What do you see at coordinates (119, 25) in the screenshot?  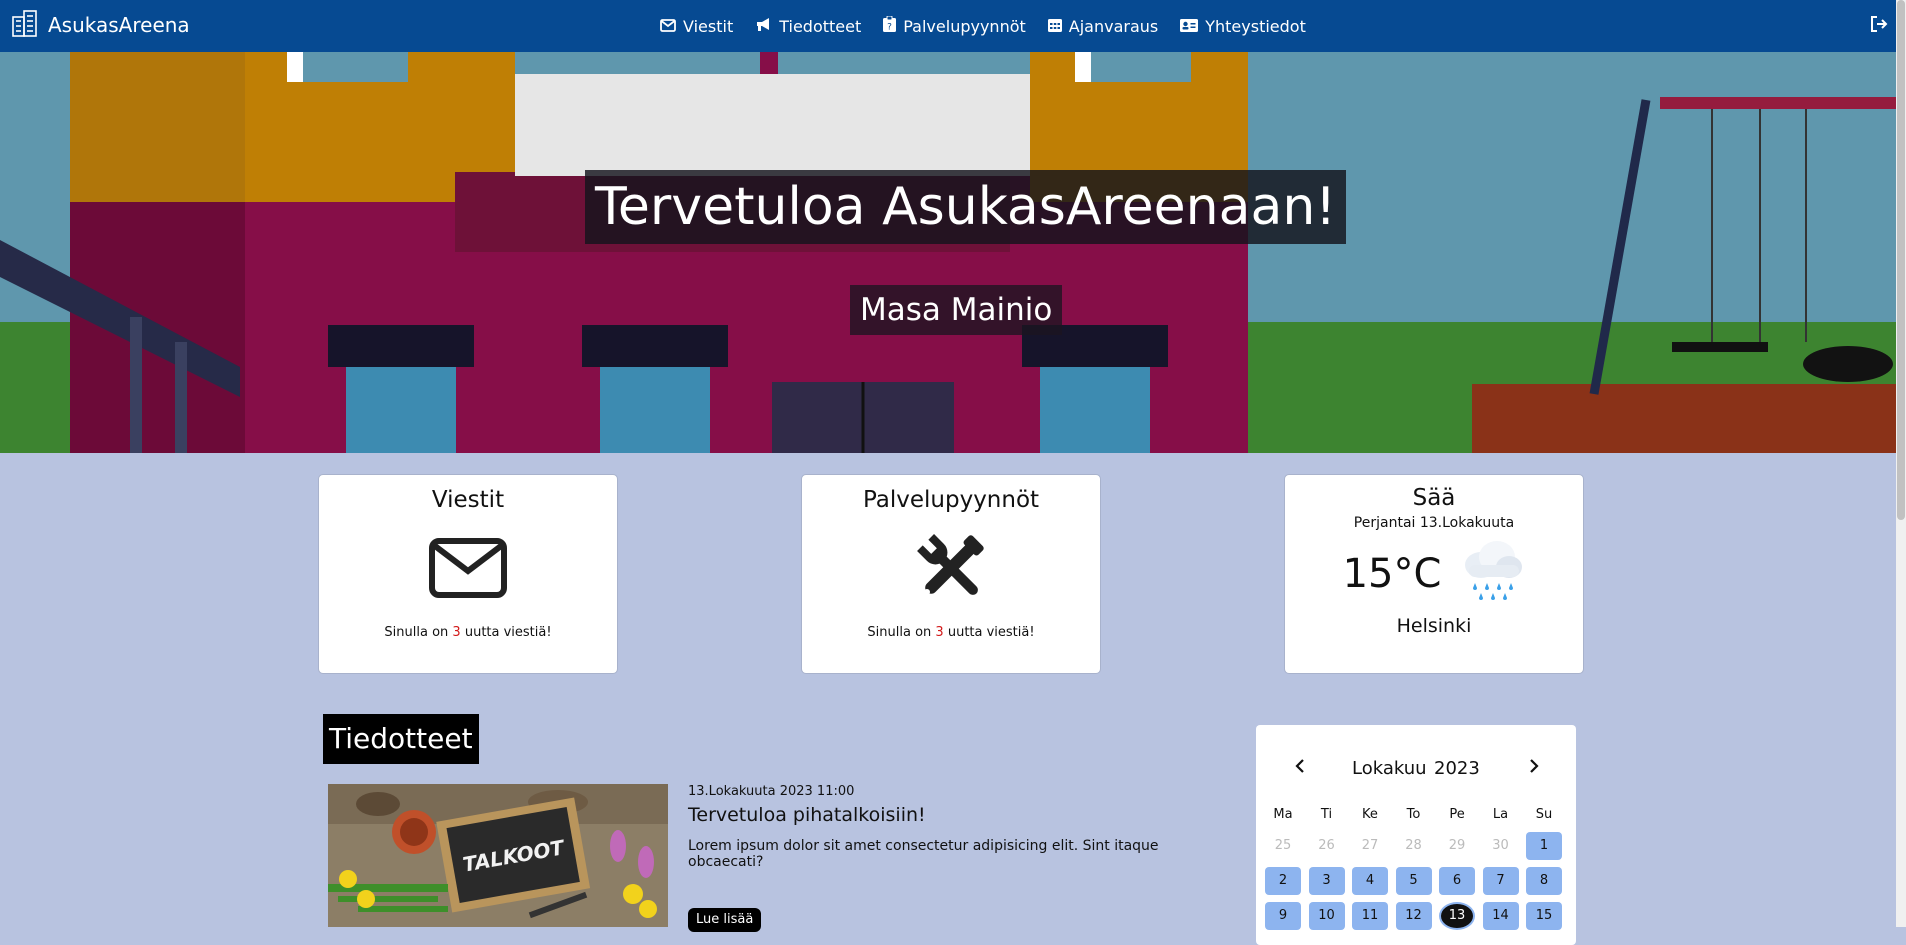 I see `brand-name: AsukasAreena` at bounding box center [119, 25].